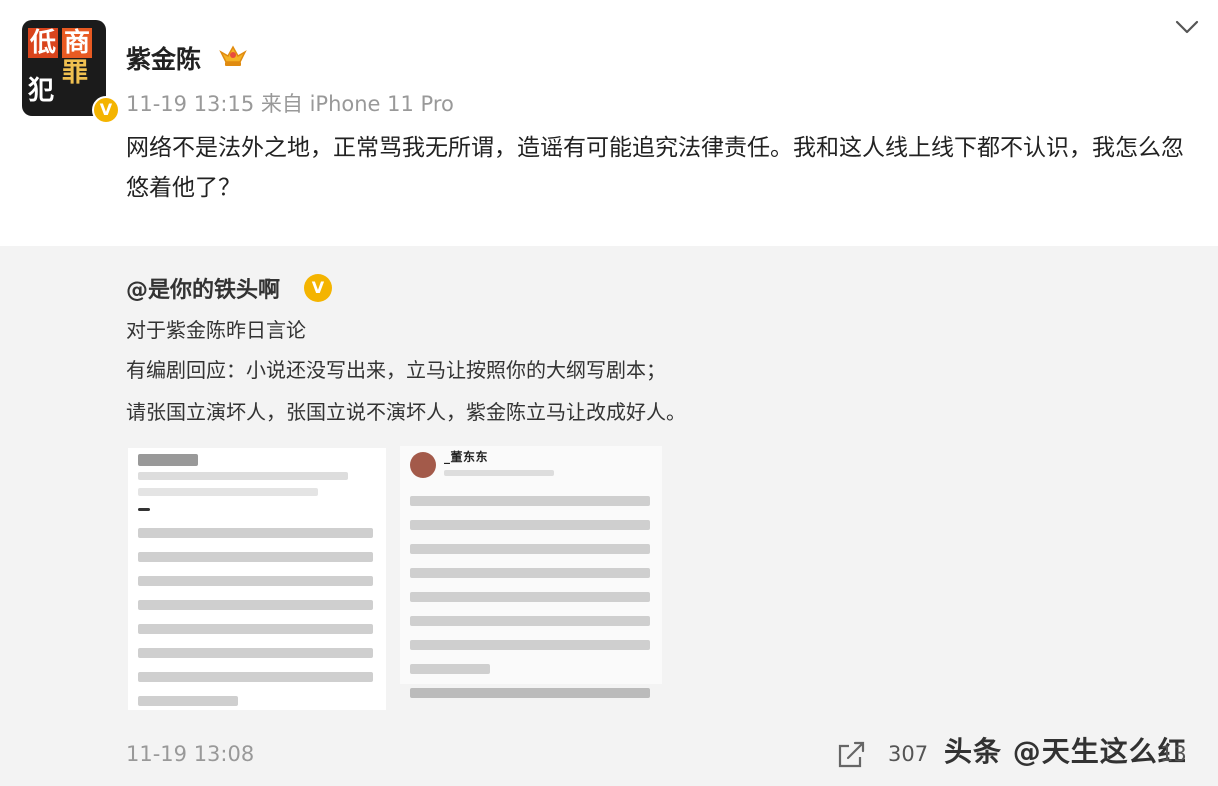  What do you see at coordinates (423, 465) in the screenshot?
I see `avatar` at bounding box center [423, 465].